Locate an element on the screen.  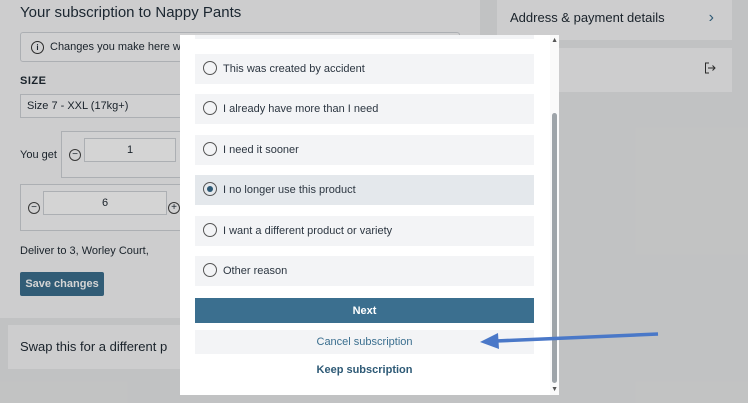
option-label: I already have more than I need is located at coordinates (301, 109).